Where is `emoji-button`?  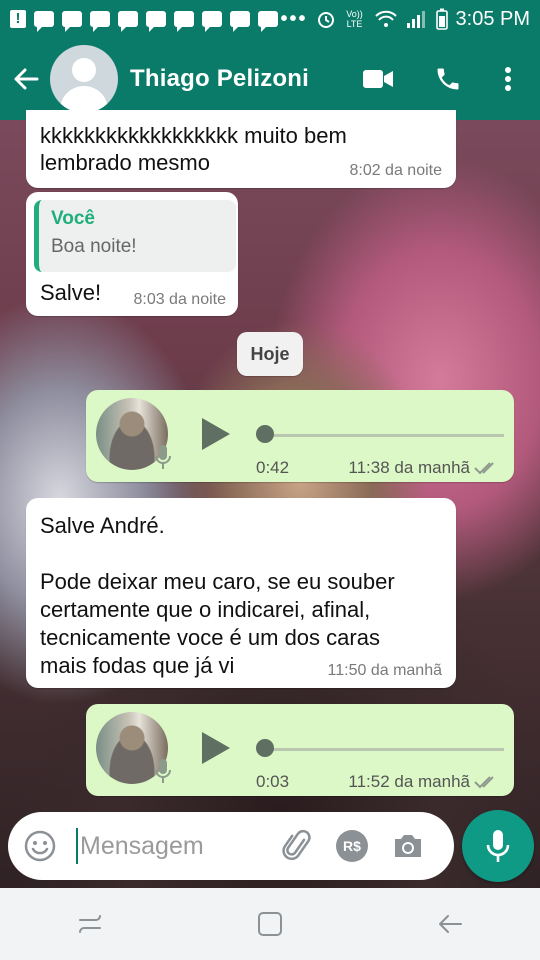
emoji-button is located at coordinates (40, 846).